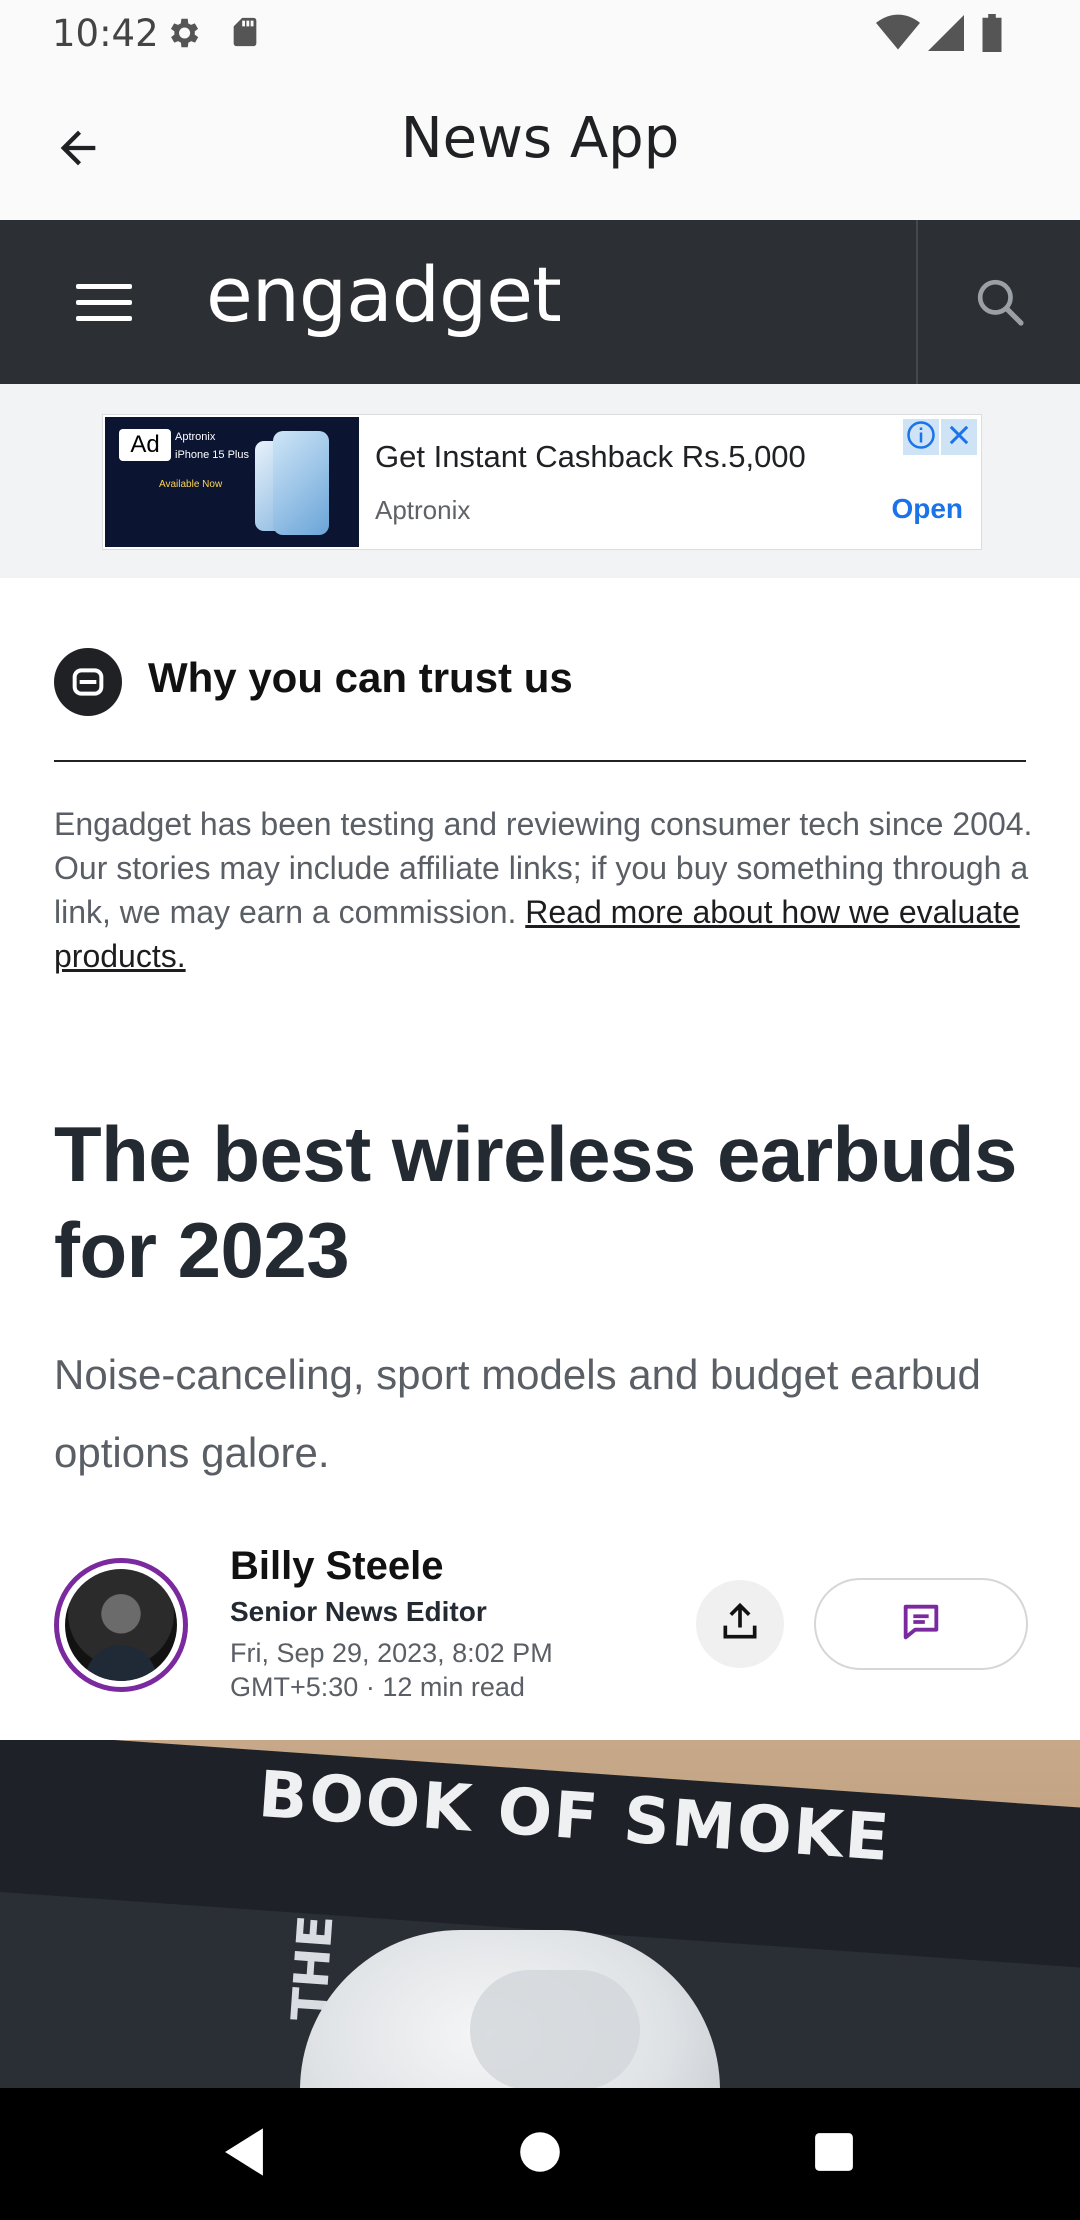 This screenshot has width=1080, height=2220. I want to click on sd-card-icon, so click(245, 34).